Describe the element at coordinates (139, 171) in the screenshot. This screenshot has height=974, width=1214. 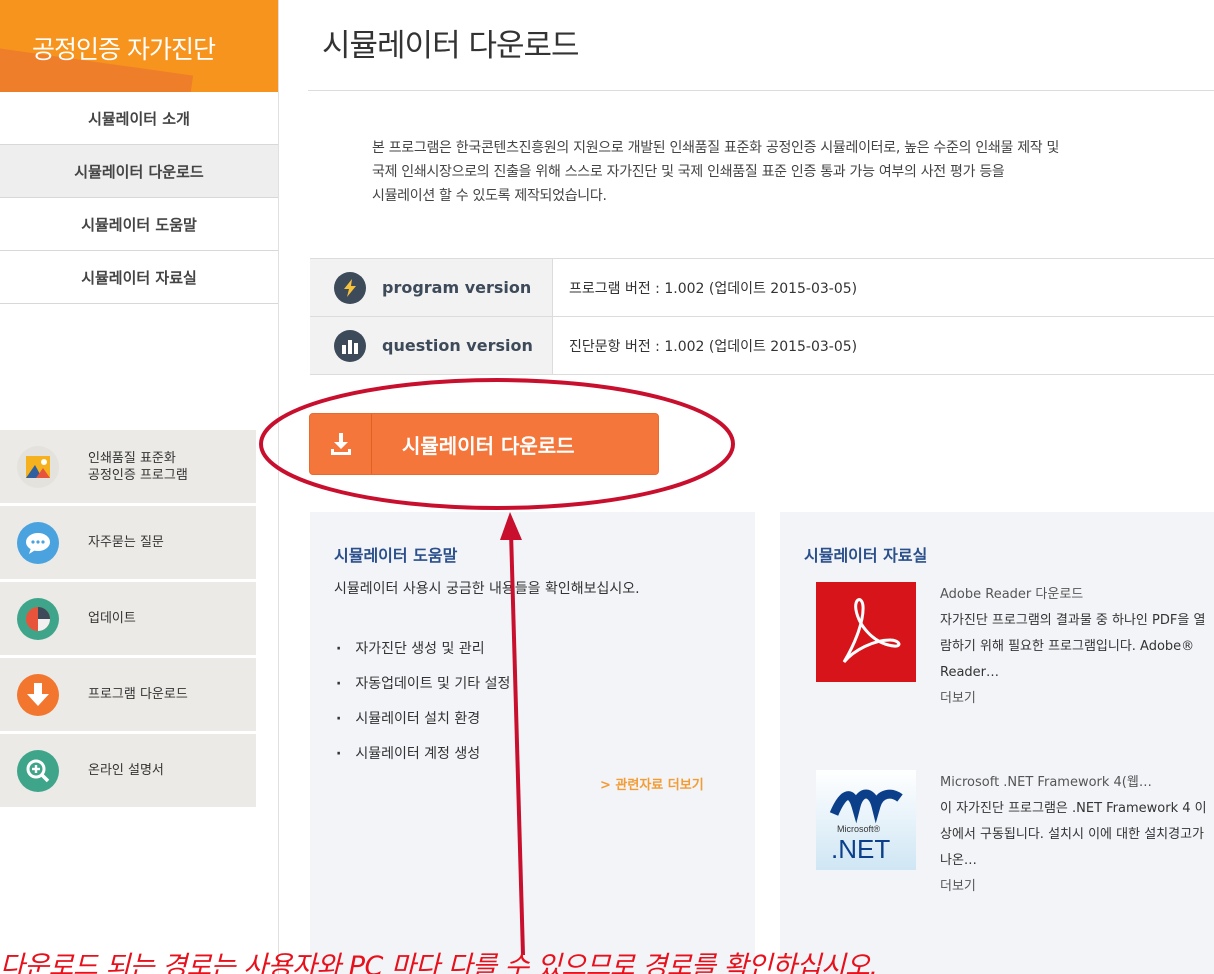
I see `sidebar-item-download: 시뮬레이터 다운로드` at that location.